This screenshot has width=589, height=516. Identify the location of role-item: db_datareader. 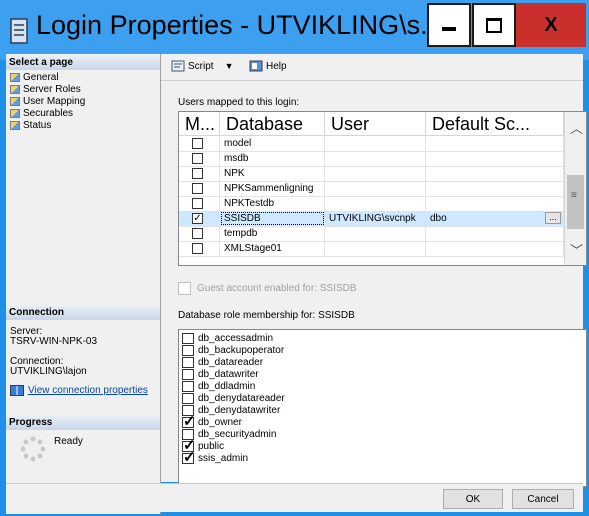
(221, 362).